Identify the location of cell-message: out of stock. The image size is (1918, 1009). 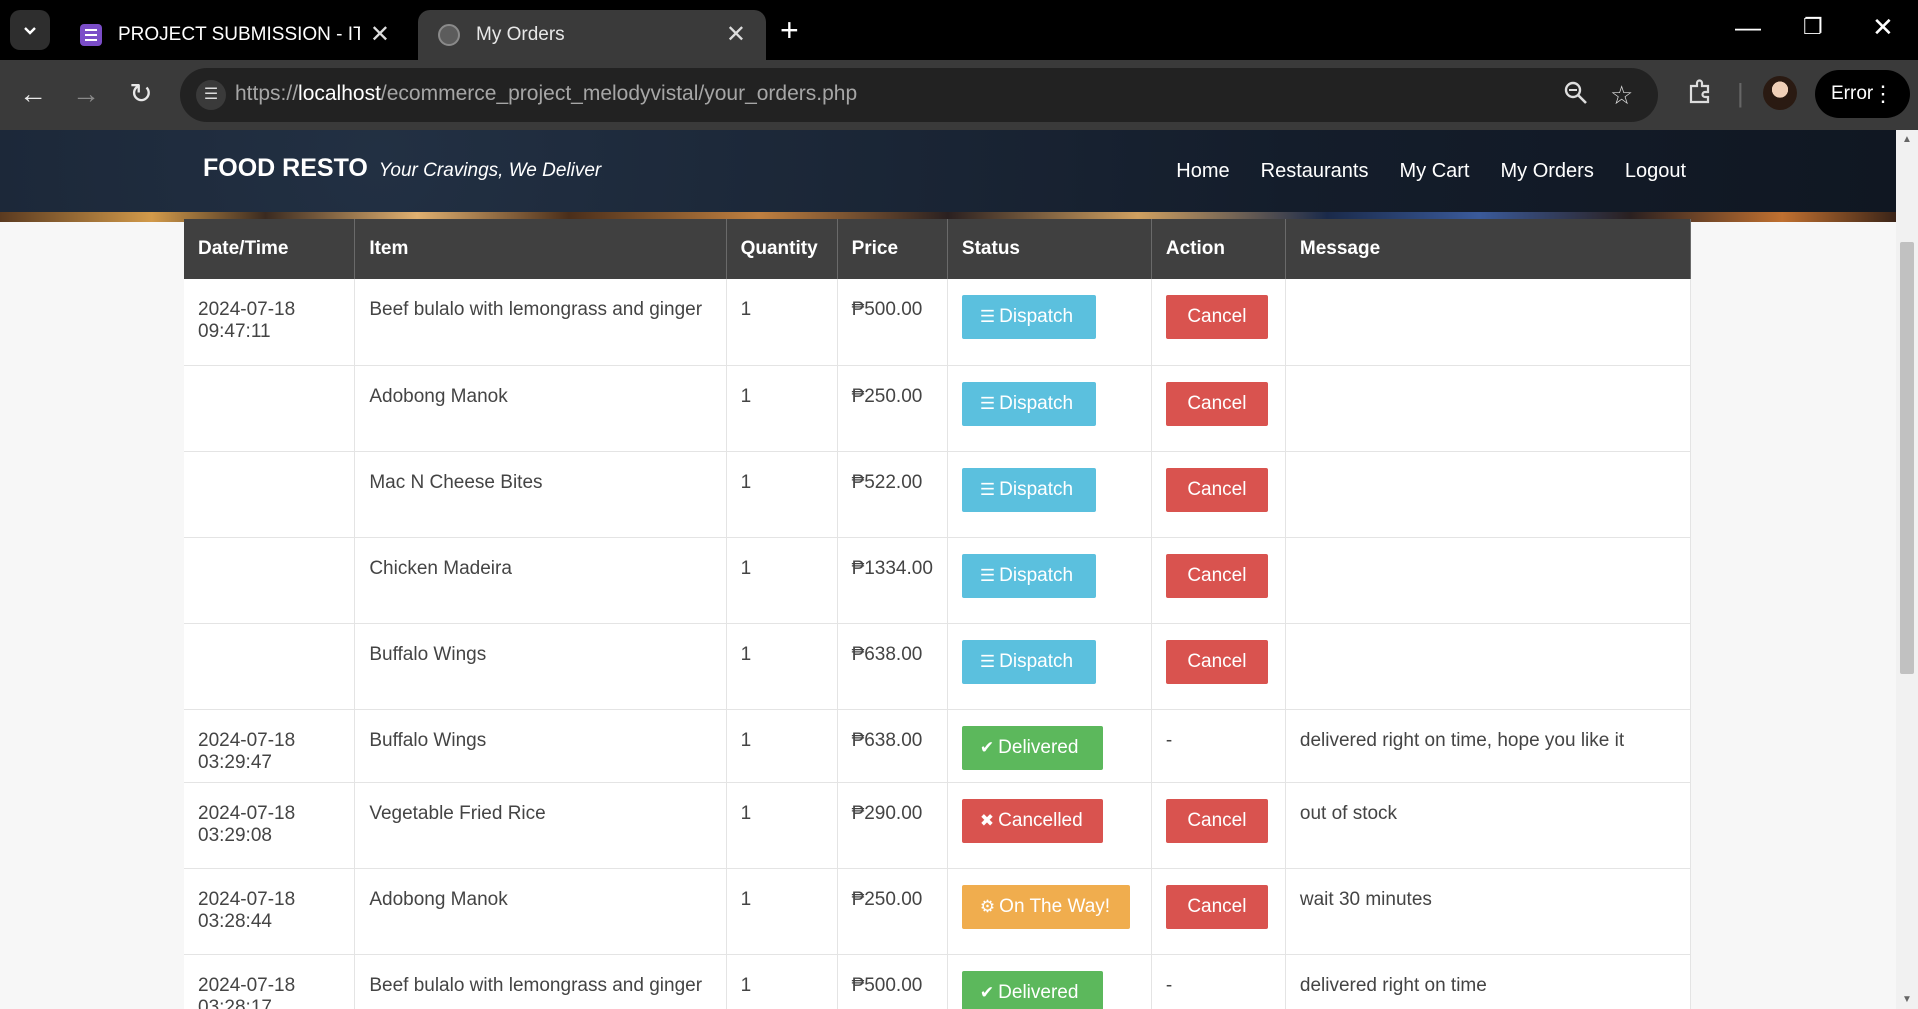
(1488, 825).